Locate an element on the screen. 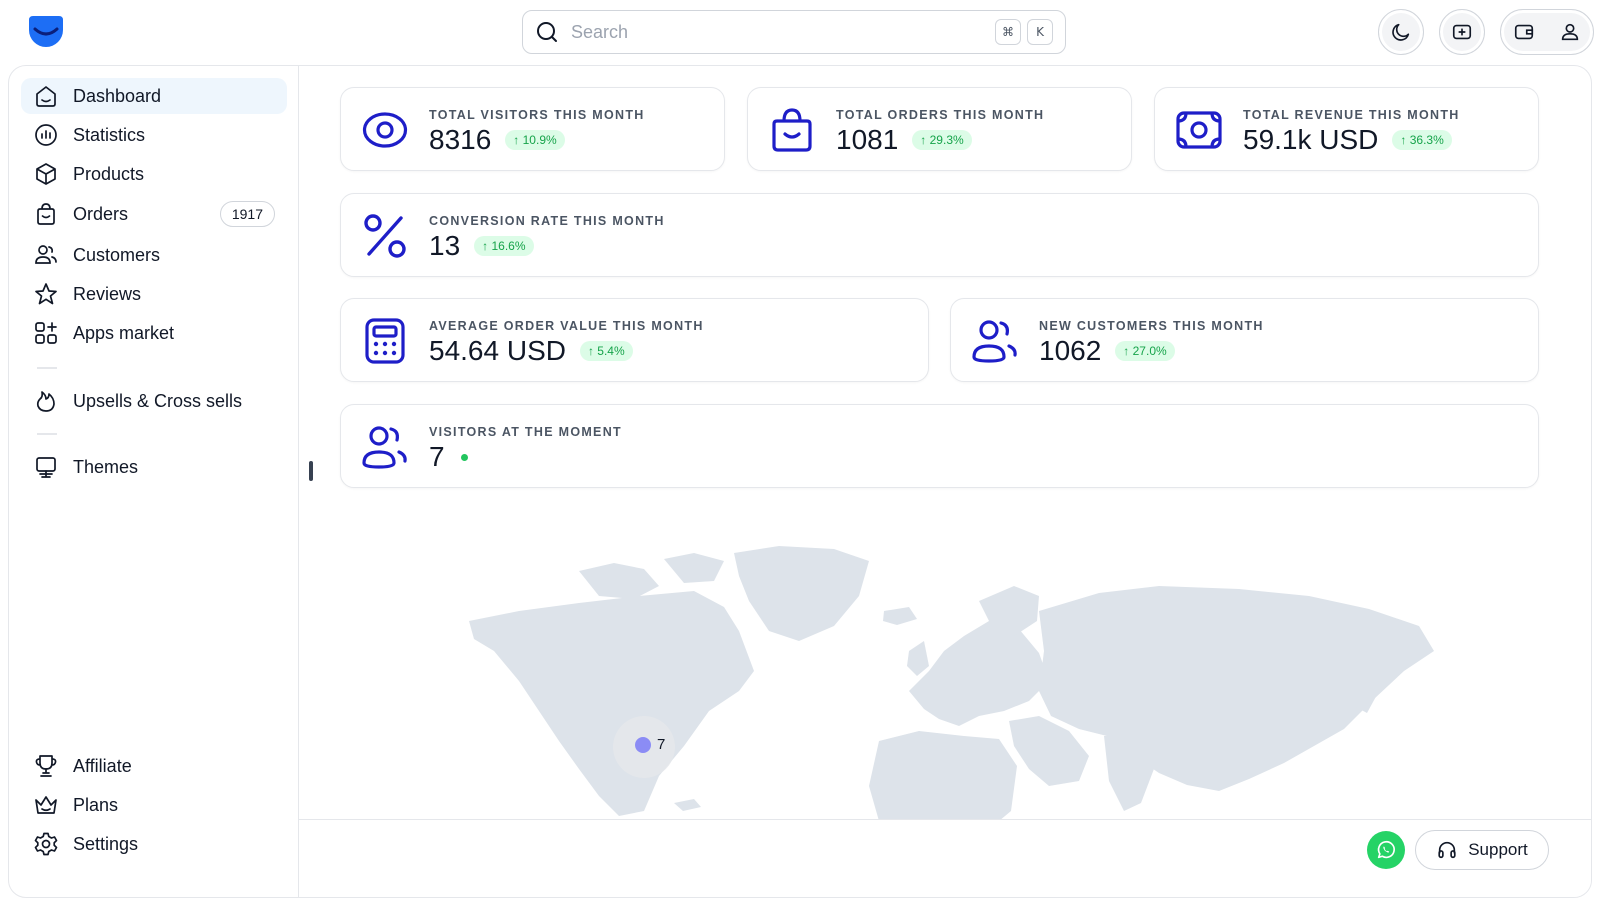  shortcut-mod-key: ⌘ is located at coordinates (1008, 32).